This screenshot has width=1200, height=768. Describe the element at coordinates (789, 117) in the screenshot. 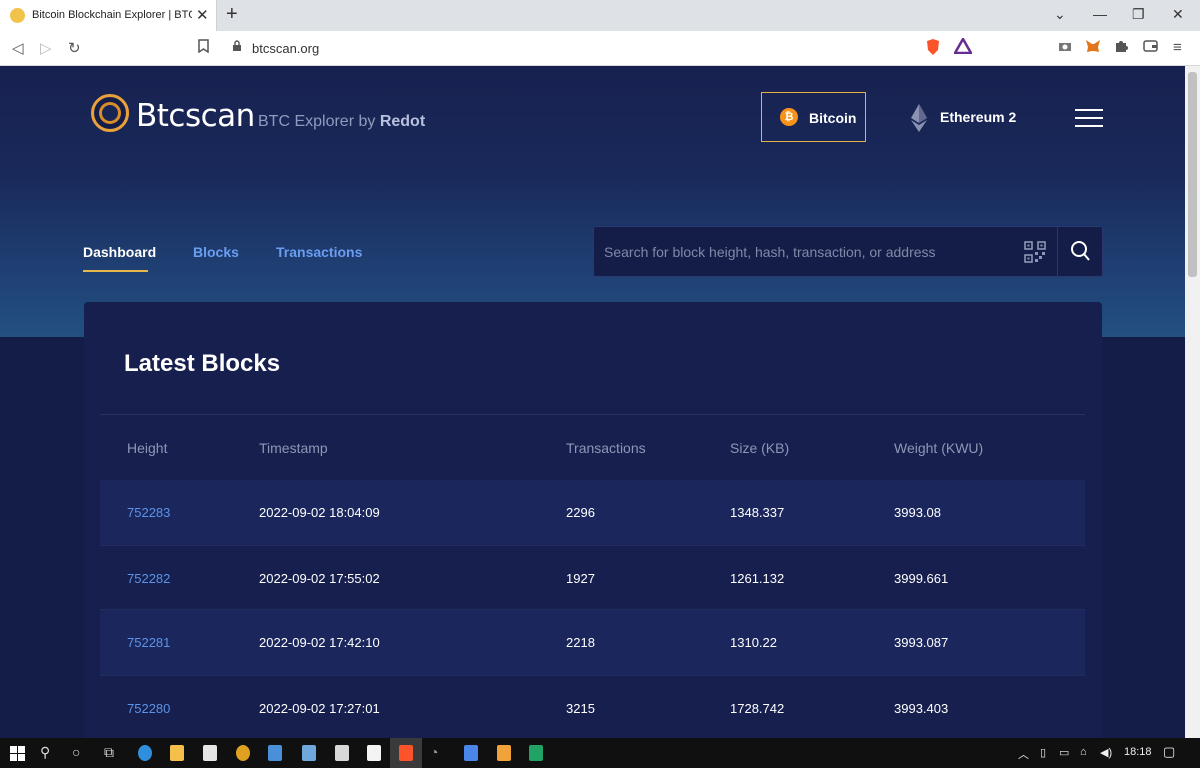

I see `bitcoin-coin-icon: ₿` at that location.